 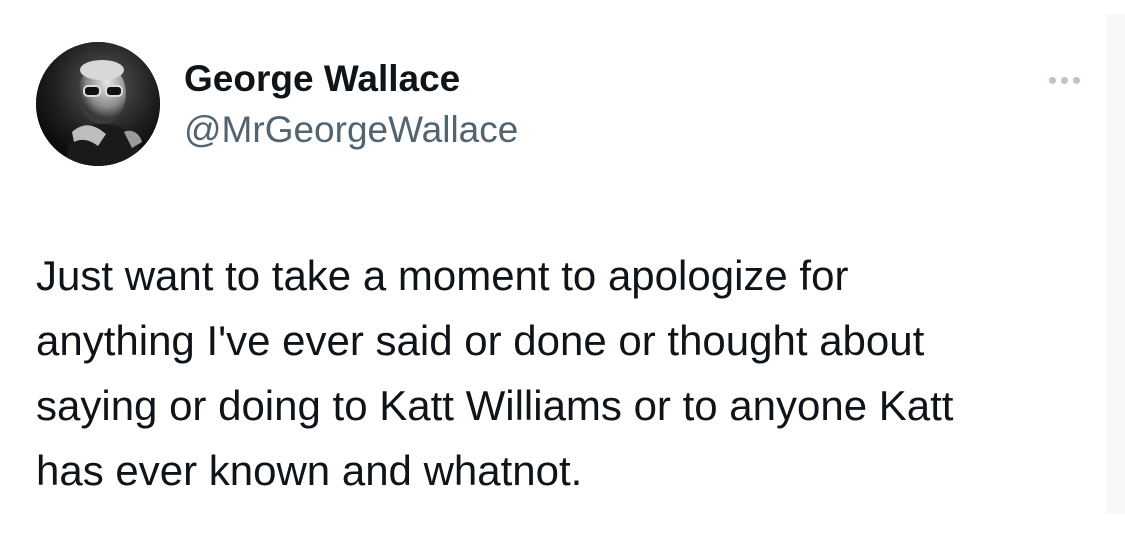 I want to click on tweet-text-line: has ever known and whatnot., so click(x=309, y=470).